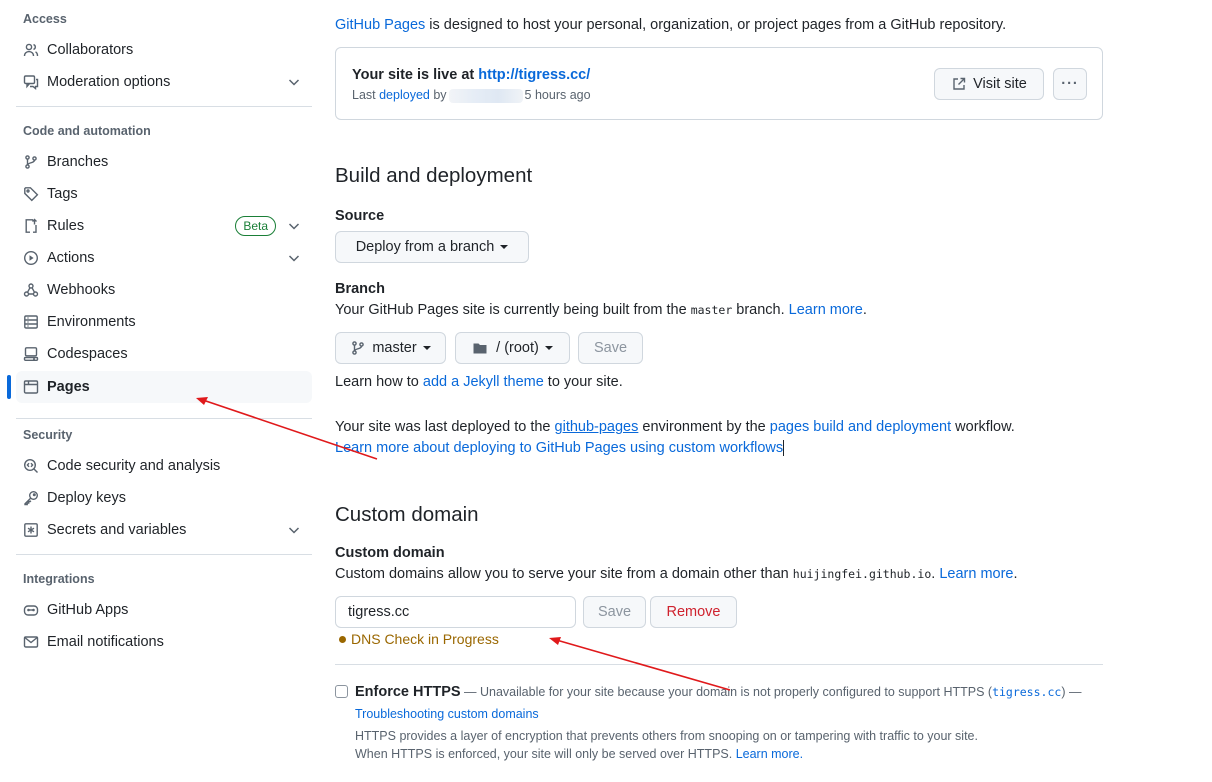 Image resolution: width=1212 pixels, height=782 pixels. What do you see at coordinates (730, 714) in the screenshot?
I see `troubleshooting-line: Troubleshooting custom domains` at bounding box center [730, 714].